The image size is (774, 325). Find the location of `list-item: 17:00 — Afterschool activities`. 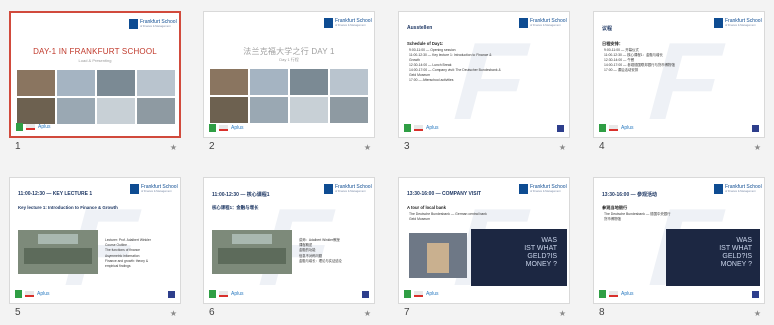

list-item: 17:00 — Afterschool activities is located at coordinates (431, 80).